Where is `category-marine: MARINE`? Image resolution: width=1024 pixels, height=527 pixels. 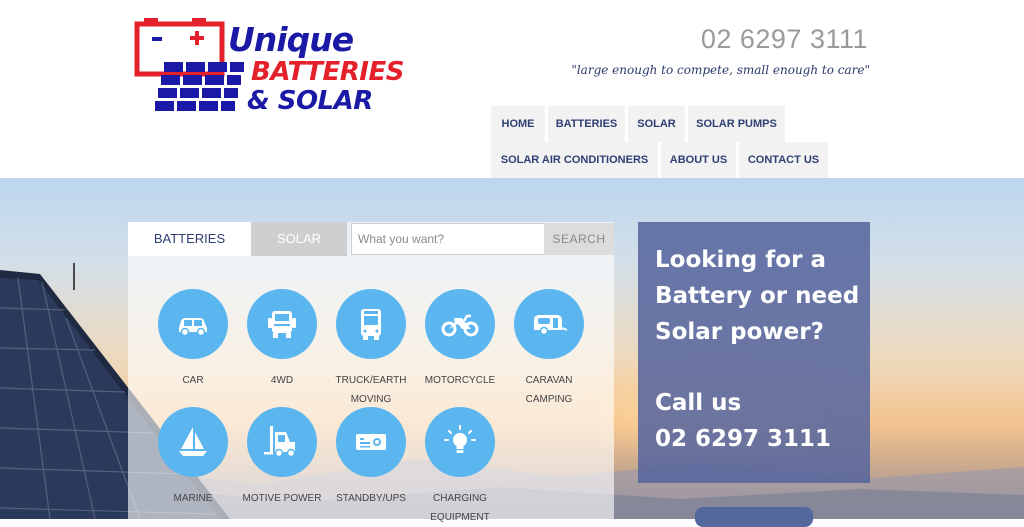
category-marine: MARINE is located at coordinates (193, 457).